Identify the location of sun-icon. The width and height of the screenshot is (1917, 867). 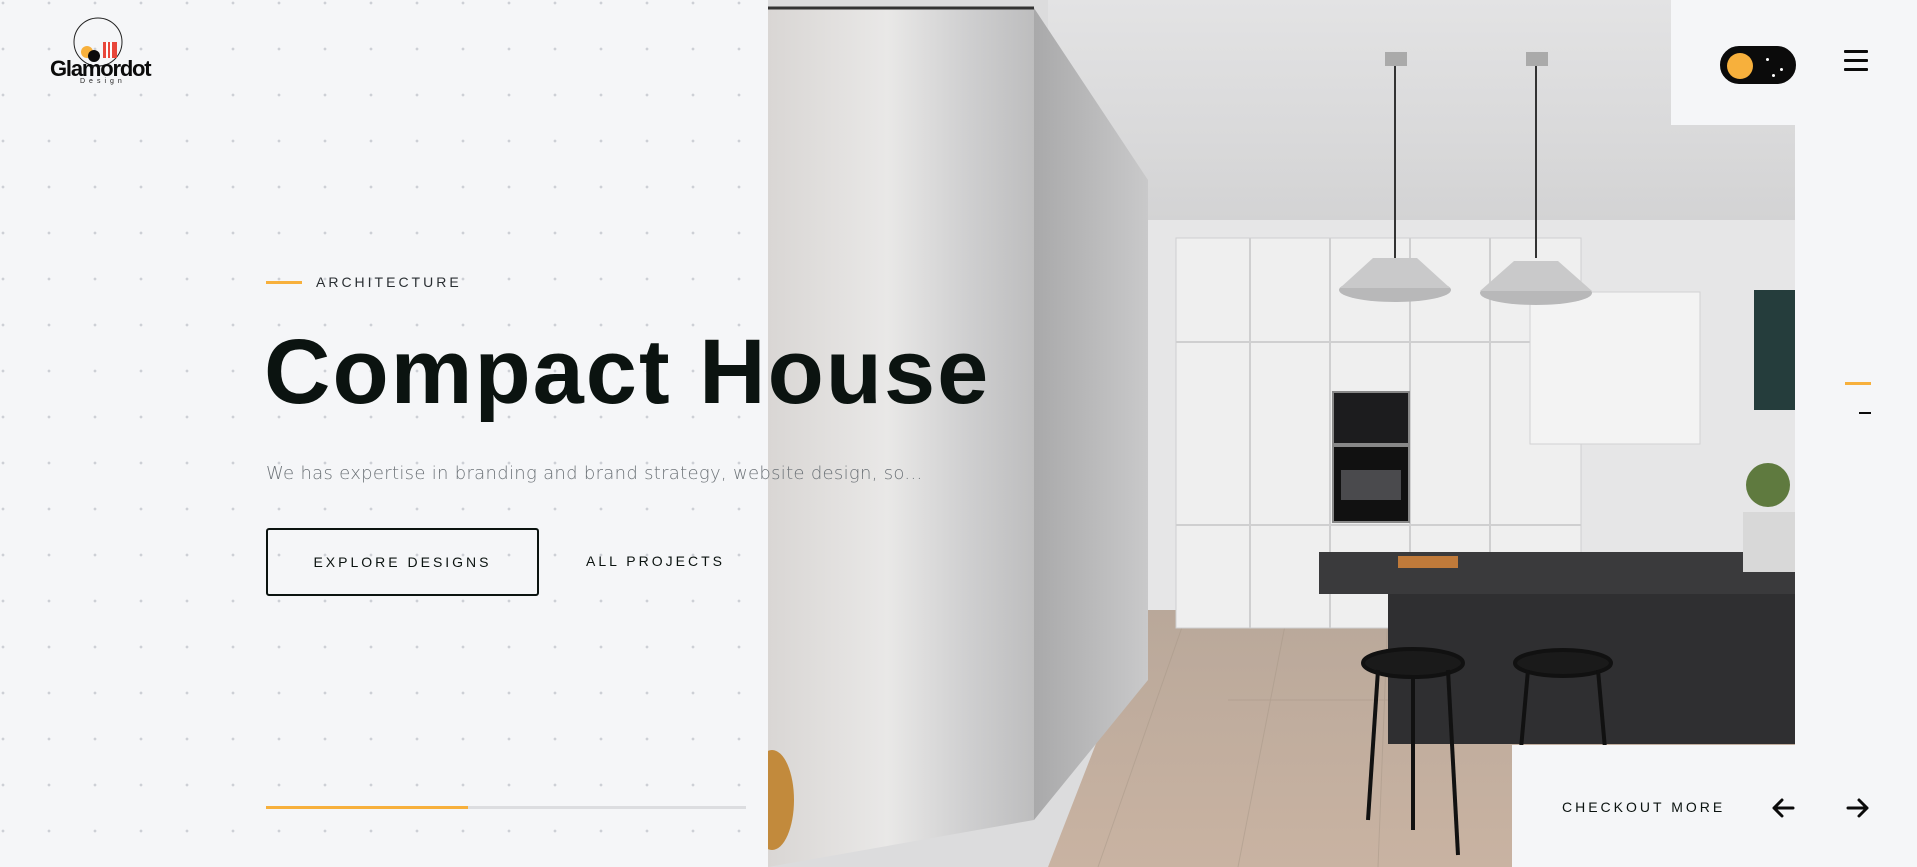
(1740, 66).